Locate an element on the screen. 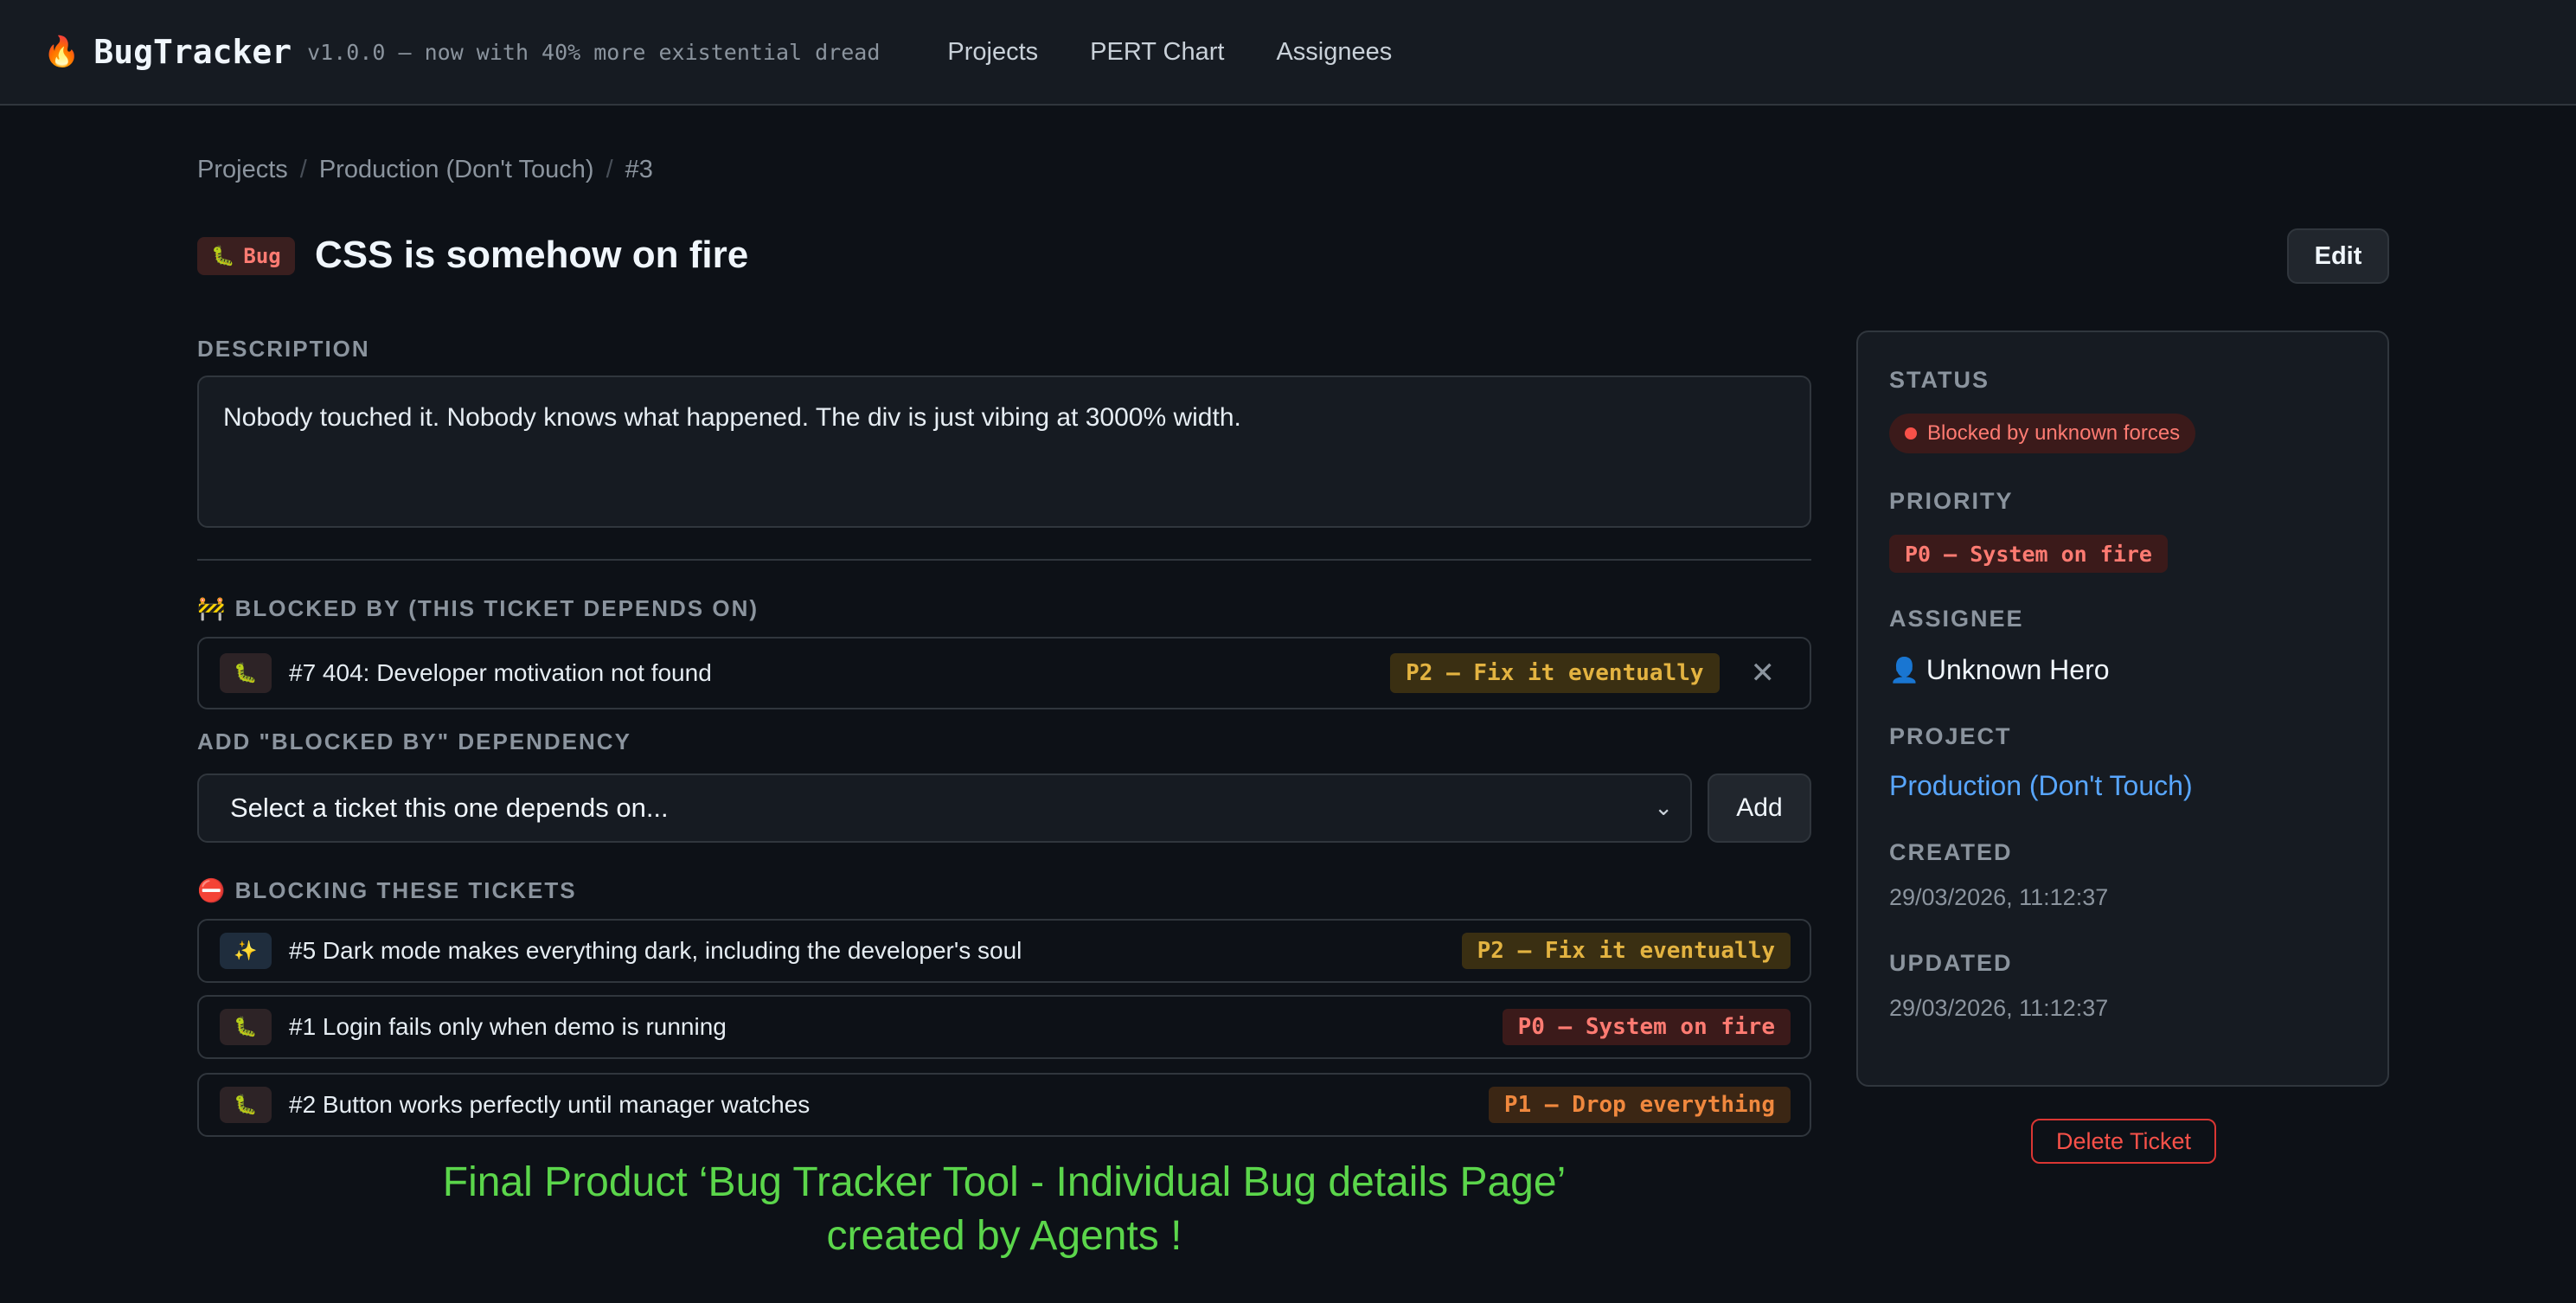 Image resolution: width=2576 pixels, height=1303 pixels. chevron-down-icon: ⌄ is located at coordinates (1663, 807).